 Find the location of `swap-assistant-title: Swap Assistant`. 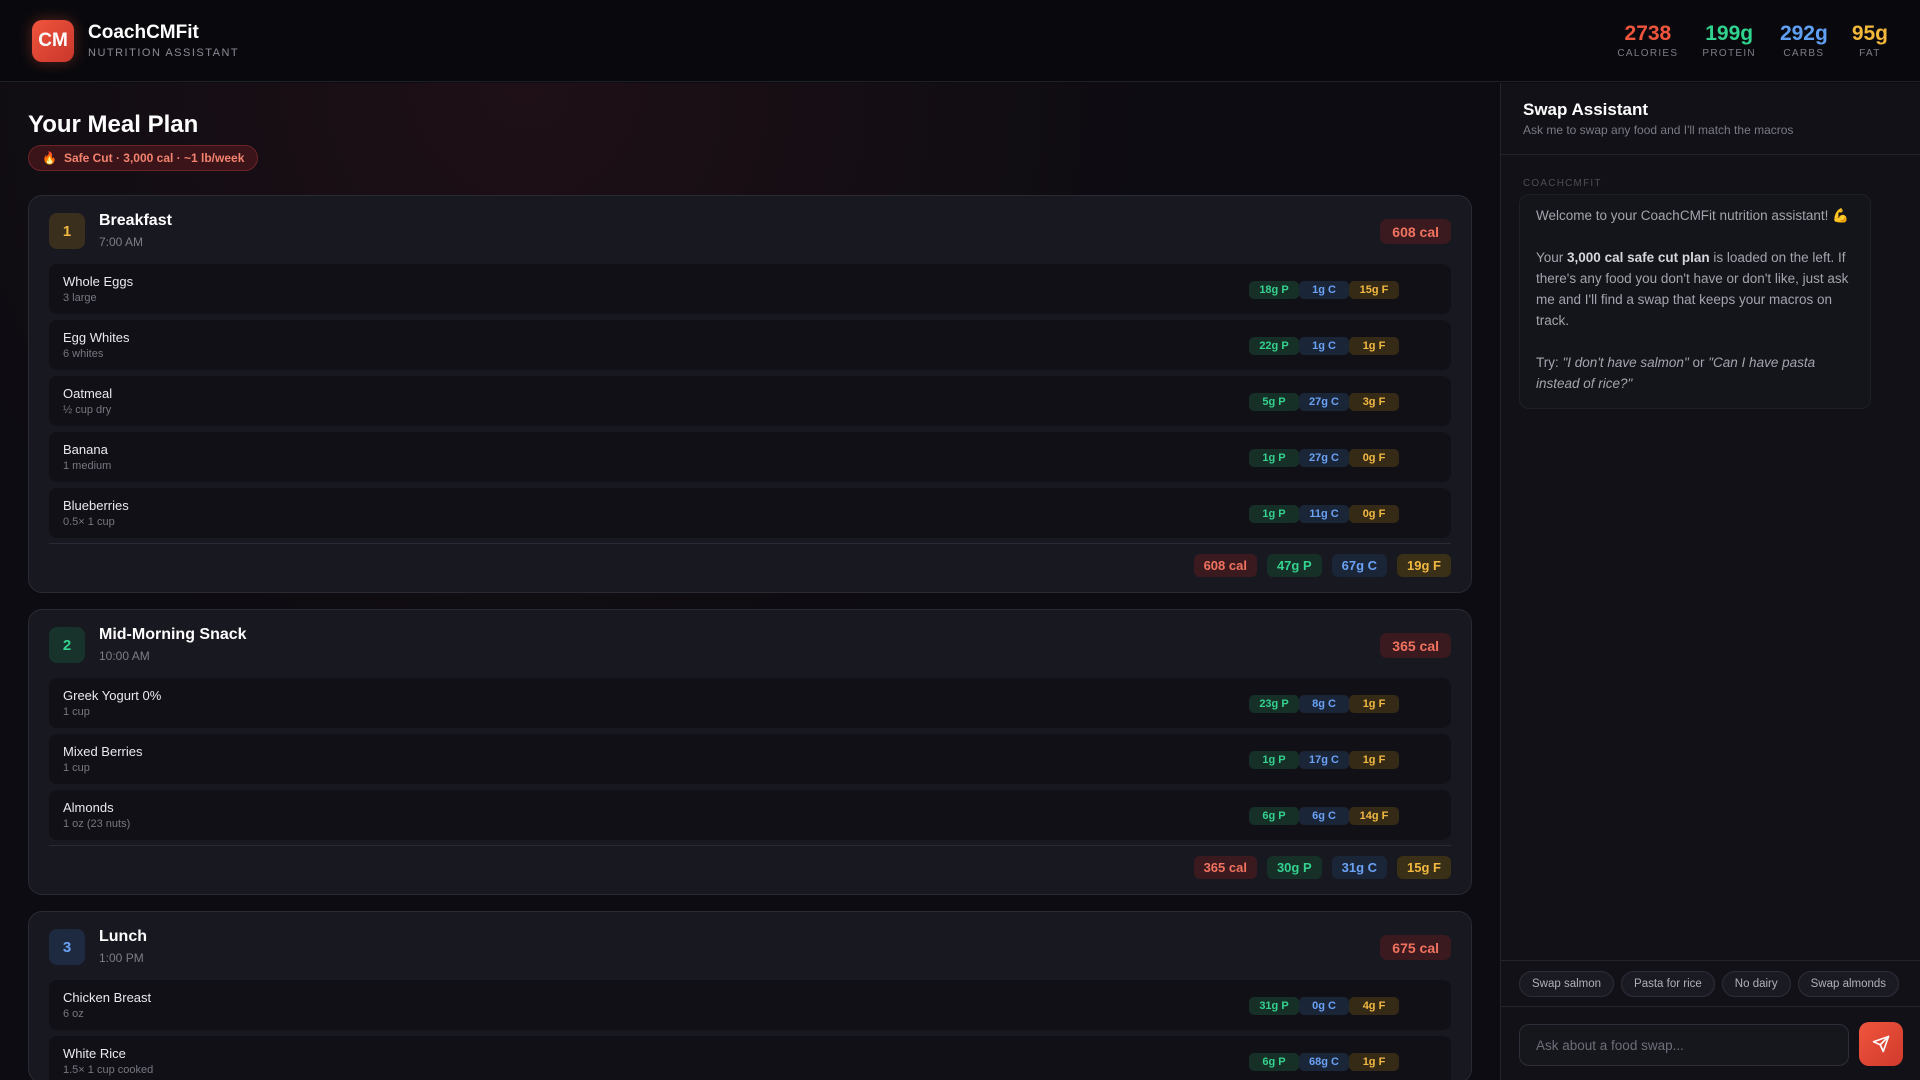

swap-assistant-title: Swap Assistant is located at coordinates (1586, 109).